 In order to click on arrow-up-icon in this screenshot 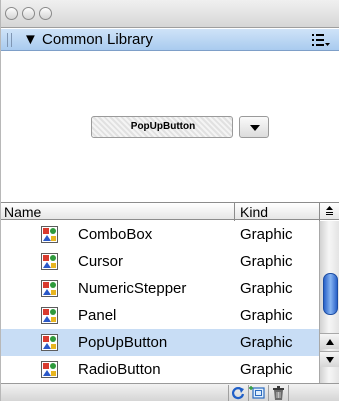, I will do `click(330, 342)`.